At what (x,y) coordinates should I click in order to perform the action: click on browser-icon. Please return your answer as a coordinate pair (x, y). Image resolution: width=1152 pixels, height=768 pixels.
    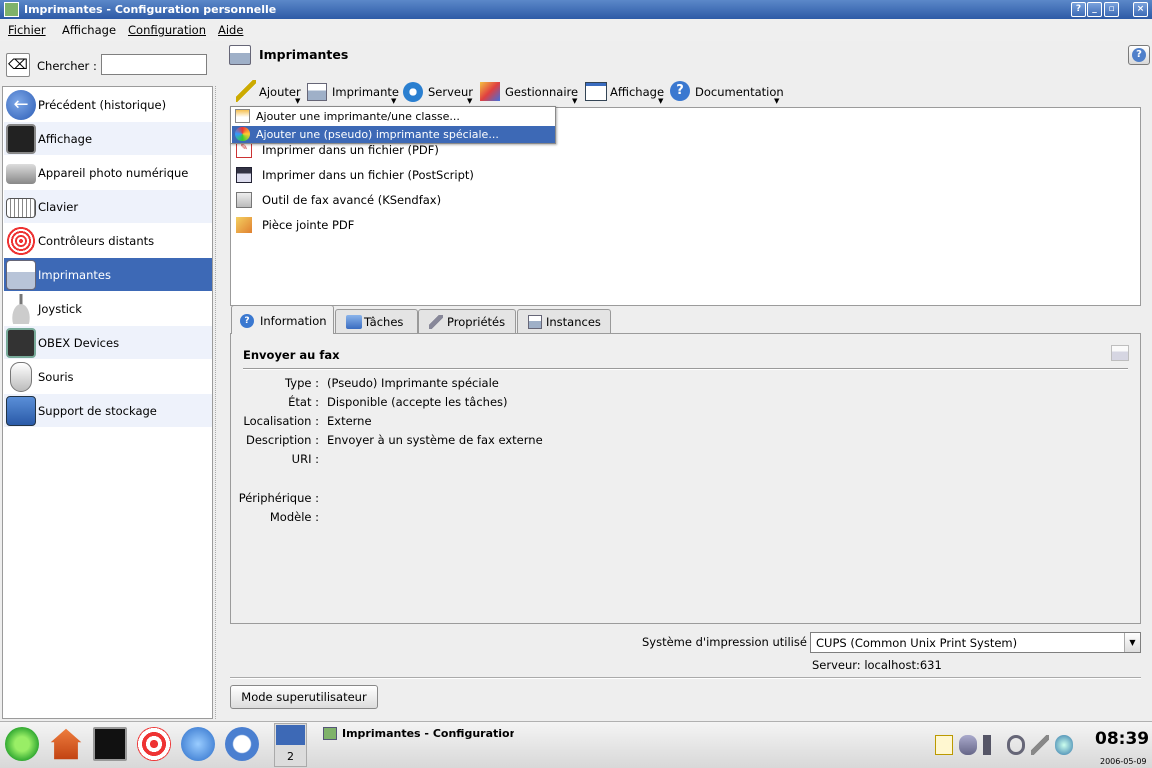
    Looking at the image, I should click on (198, 744).